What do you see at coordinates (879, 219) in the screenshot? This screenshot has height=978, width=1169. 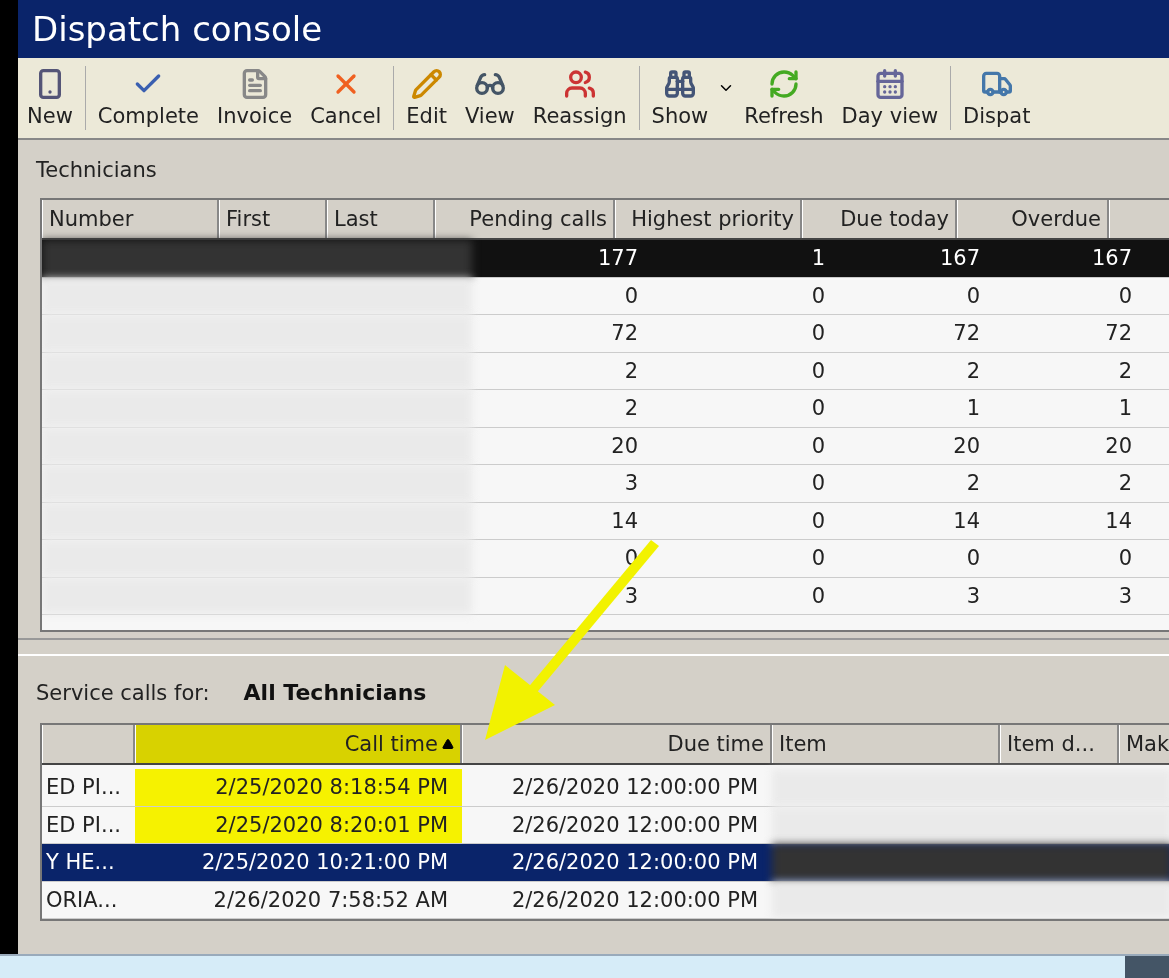 I see `column-header: Due today` at bounding box center [879, 219].